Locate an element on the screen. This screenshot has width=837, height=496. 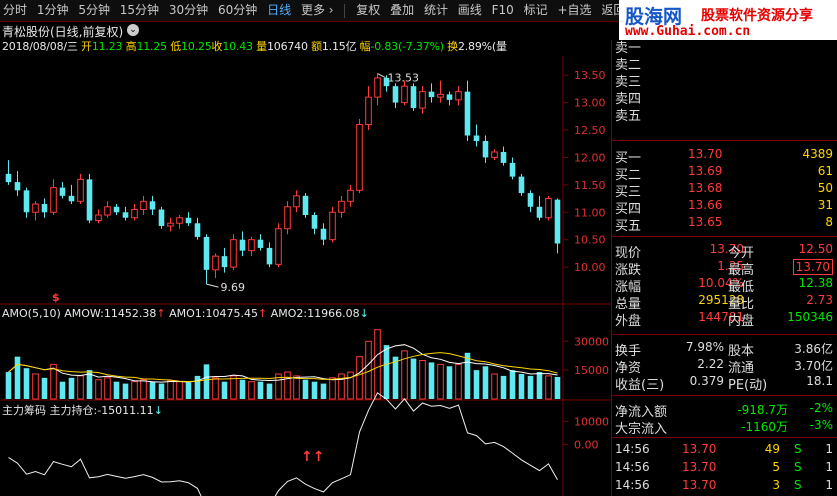
amo1-label: AMO1: is located at coordinates (187, 313).